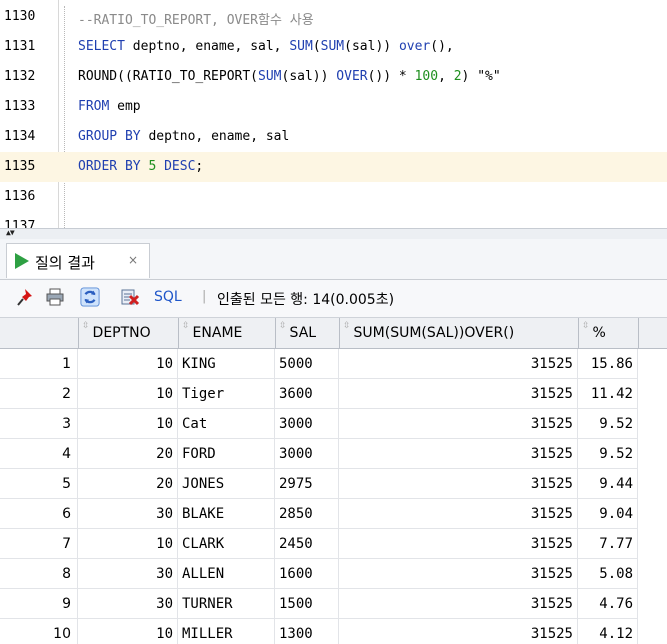 The width and height of the screenshot is (667, 644). I want to click on table-row: 8 30 ALLEN 1600 31525 5.08, so click(333, 574).